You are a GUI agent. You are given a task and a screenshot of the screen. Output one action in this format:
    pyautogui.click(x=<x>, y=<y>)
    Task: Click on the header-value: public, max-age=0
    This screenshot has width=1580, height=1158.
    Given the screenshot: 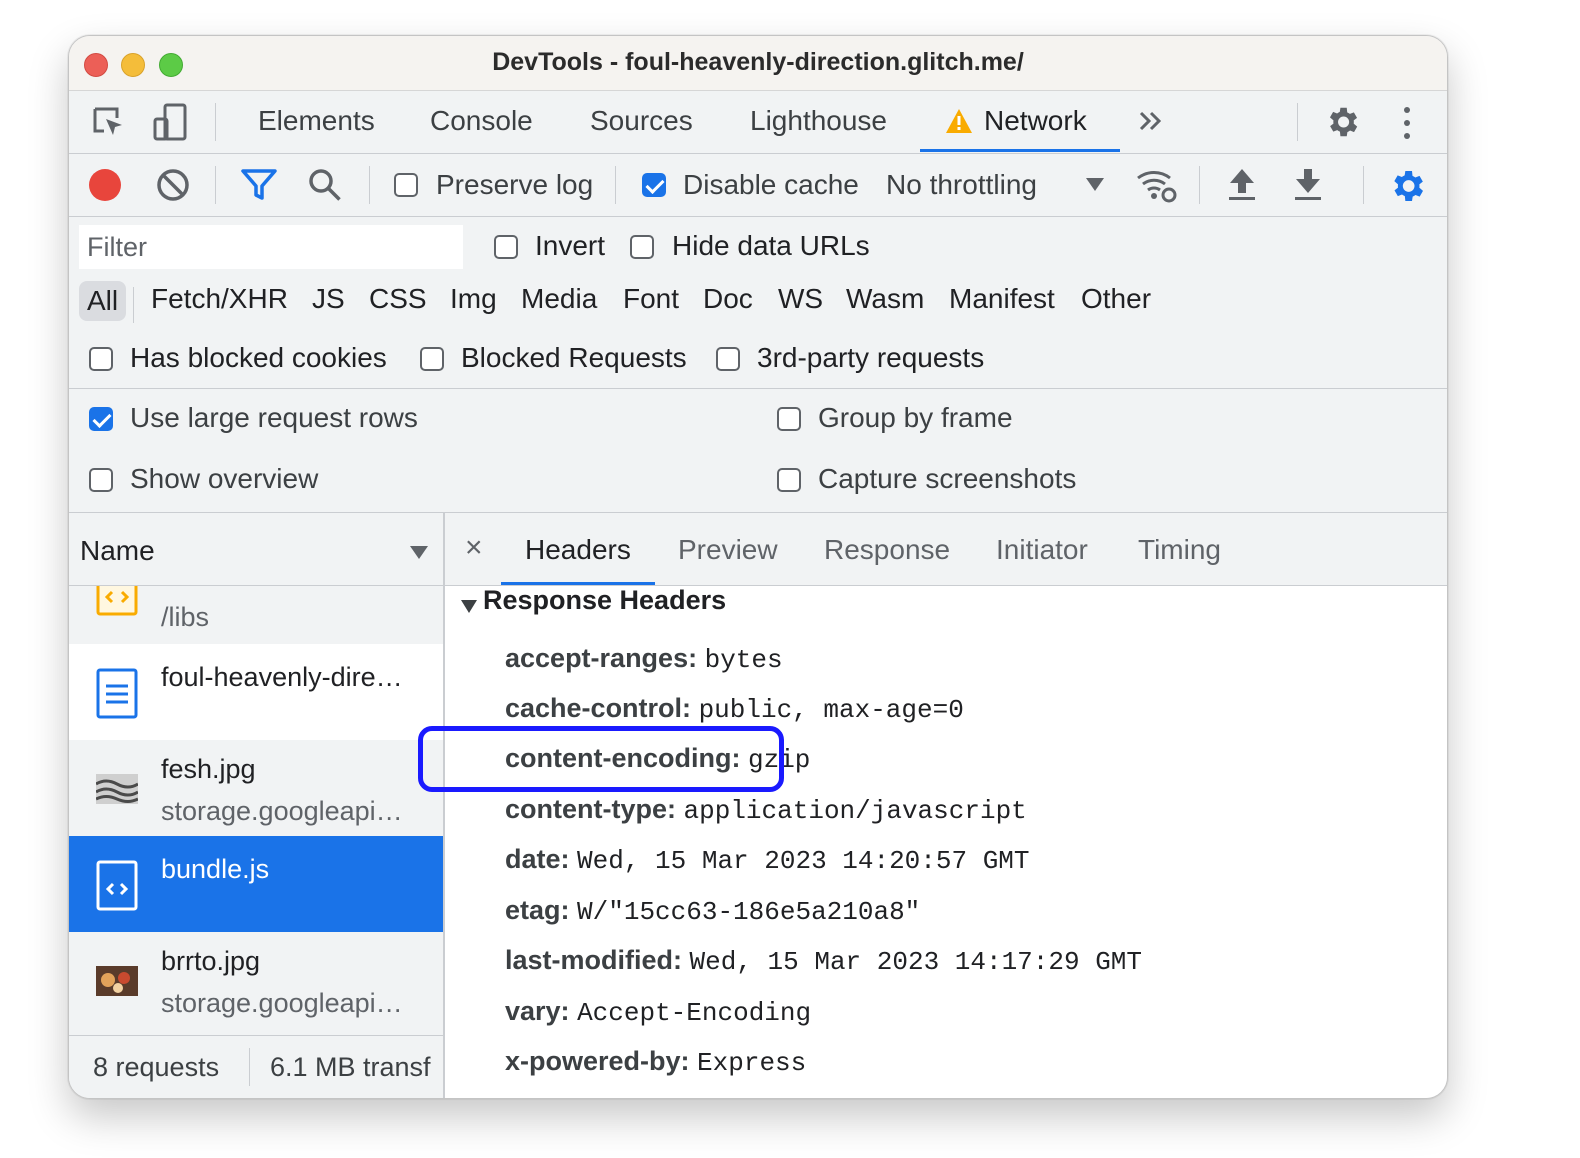 What is the action you would take?
    pyautogui.click(x=831, y=710)
    